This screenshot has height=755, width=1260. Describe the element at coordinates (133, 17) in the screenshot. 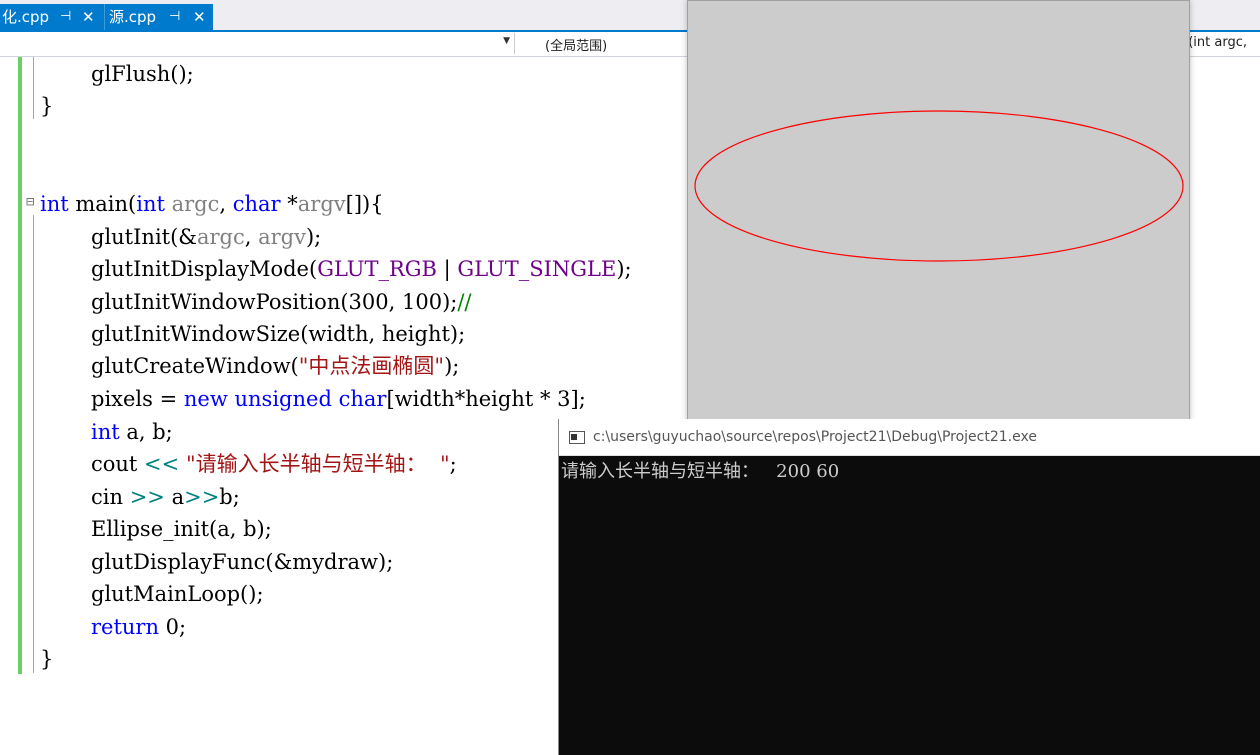

I see `tab-file-2-label: 源.cpp` at that location.